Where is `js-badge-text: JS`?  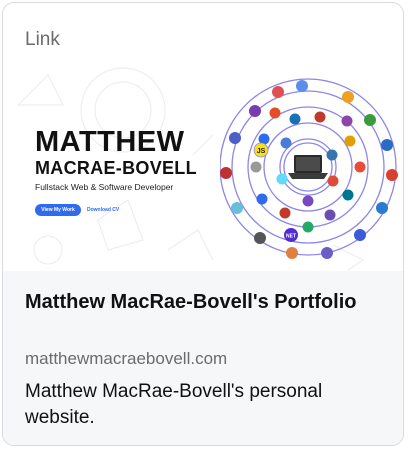
js-badge-text: JS is located at coordinates (261, 151).